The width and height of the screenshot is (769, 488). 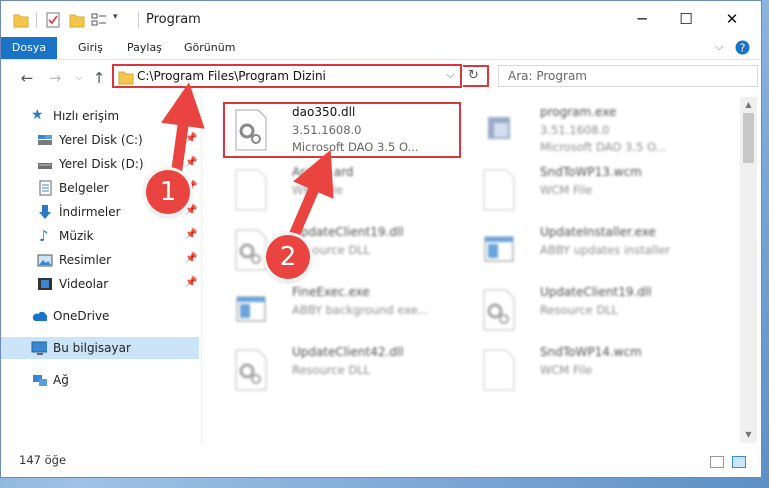 I want to click on annotation-arrows, so click(x=247, y=164).